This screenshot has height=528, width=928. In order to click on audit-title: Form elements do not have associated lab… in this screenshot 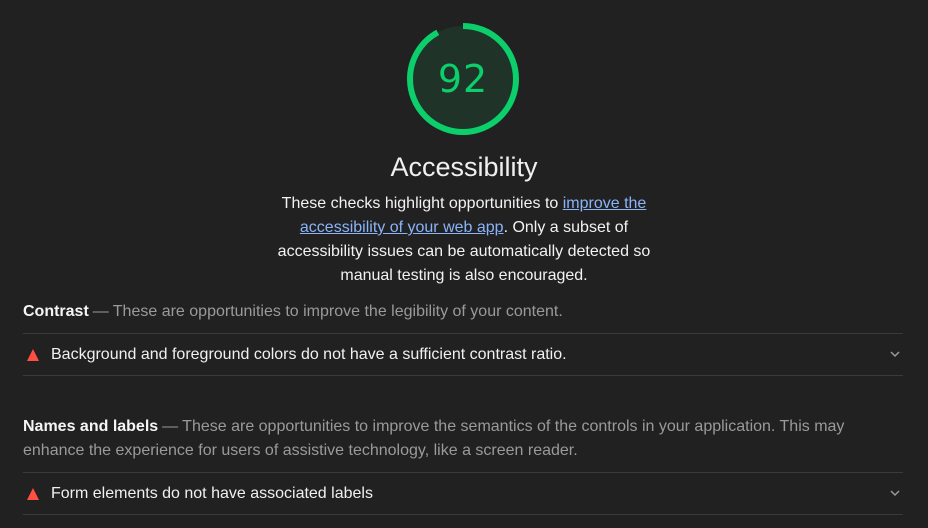, I will do `click(212, 493)`.